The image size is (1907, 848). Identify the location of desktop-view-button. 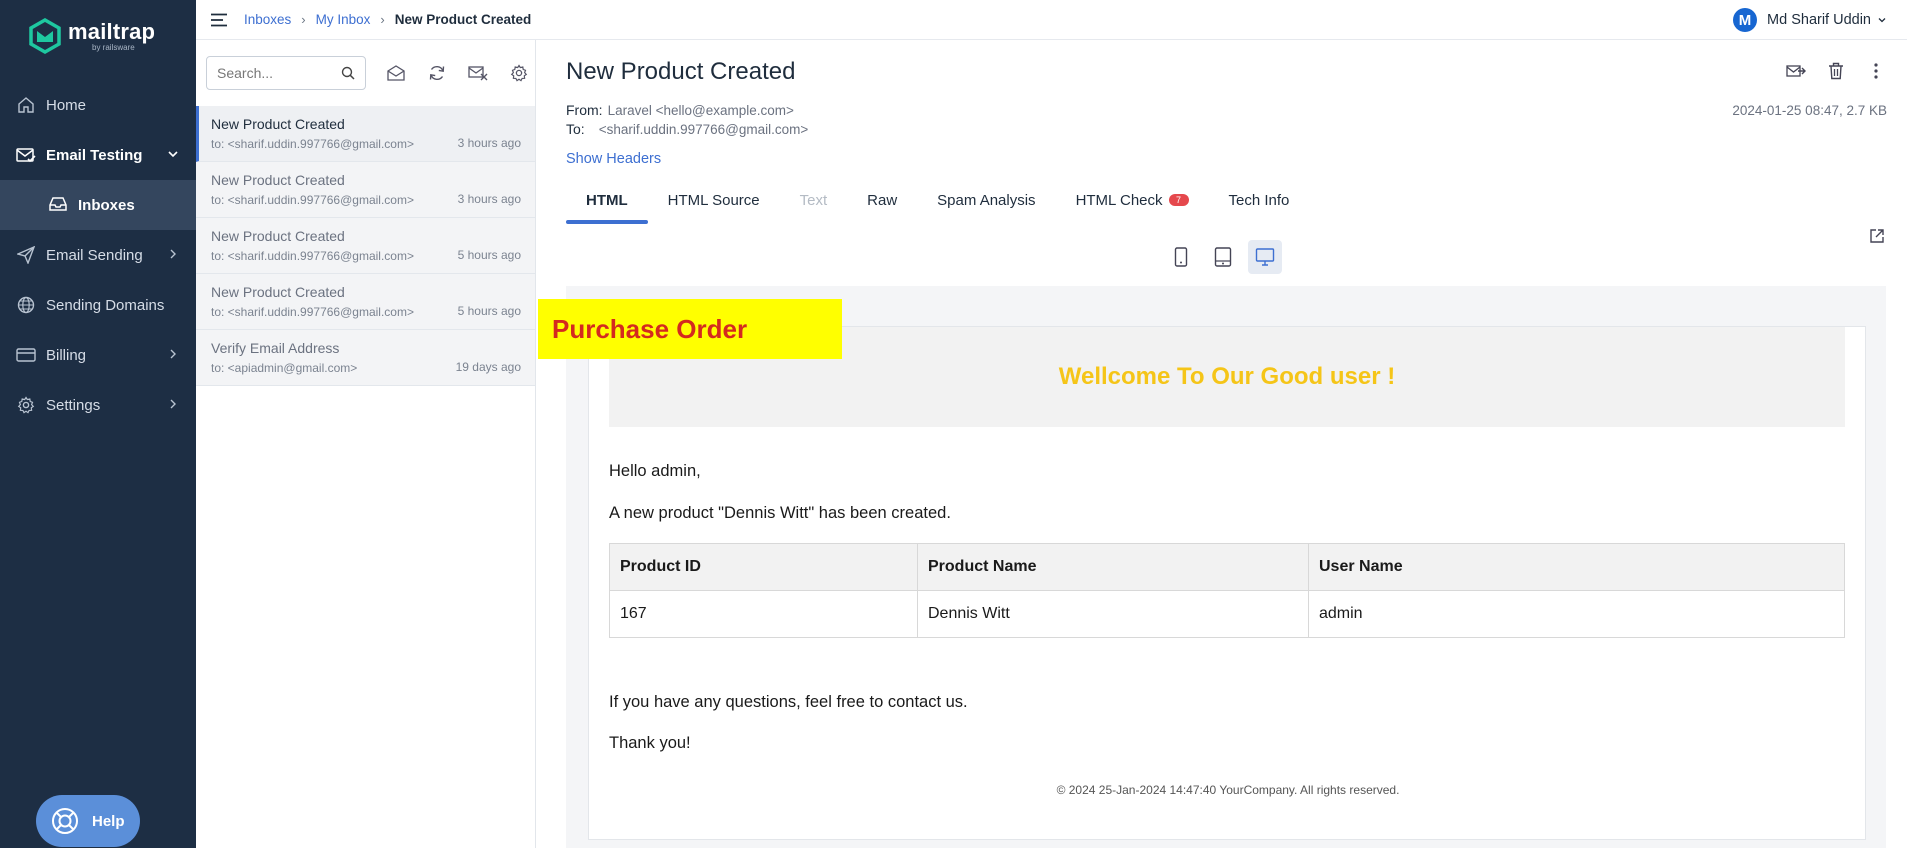
(1265, 257).